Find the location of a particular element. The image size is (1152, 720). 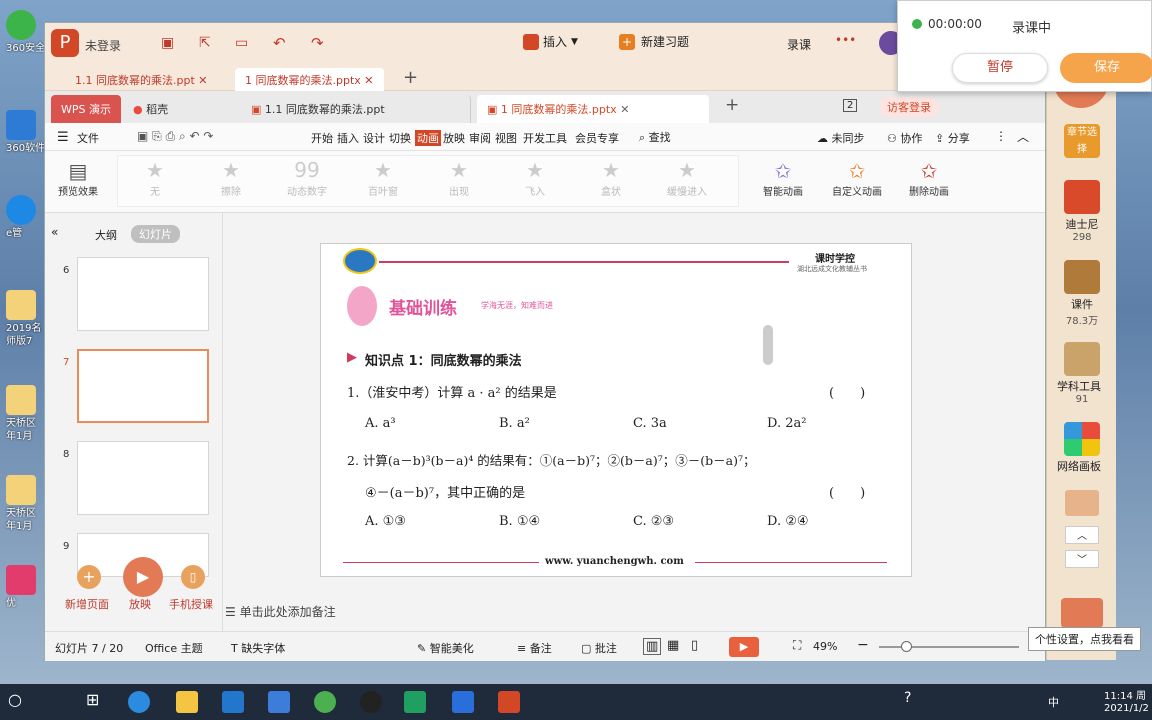

menu-animation: 动画 is located at coordinates (428, 138).